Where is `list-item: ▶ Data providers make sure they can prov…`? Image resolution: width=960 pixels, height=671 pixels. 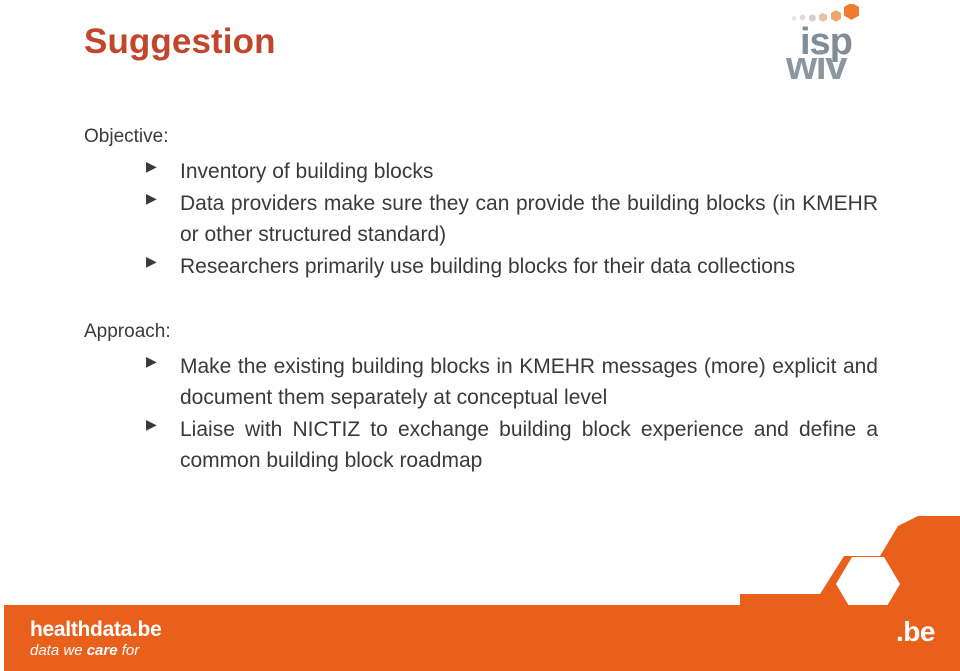 list-item: ▶ Data providers make sure they can prov… is located at coordinates (481, 219).